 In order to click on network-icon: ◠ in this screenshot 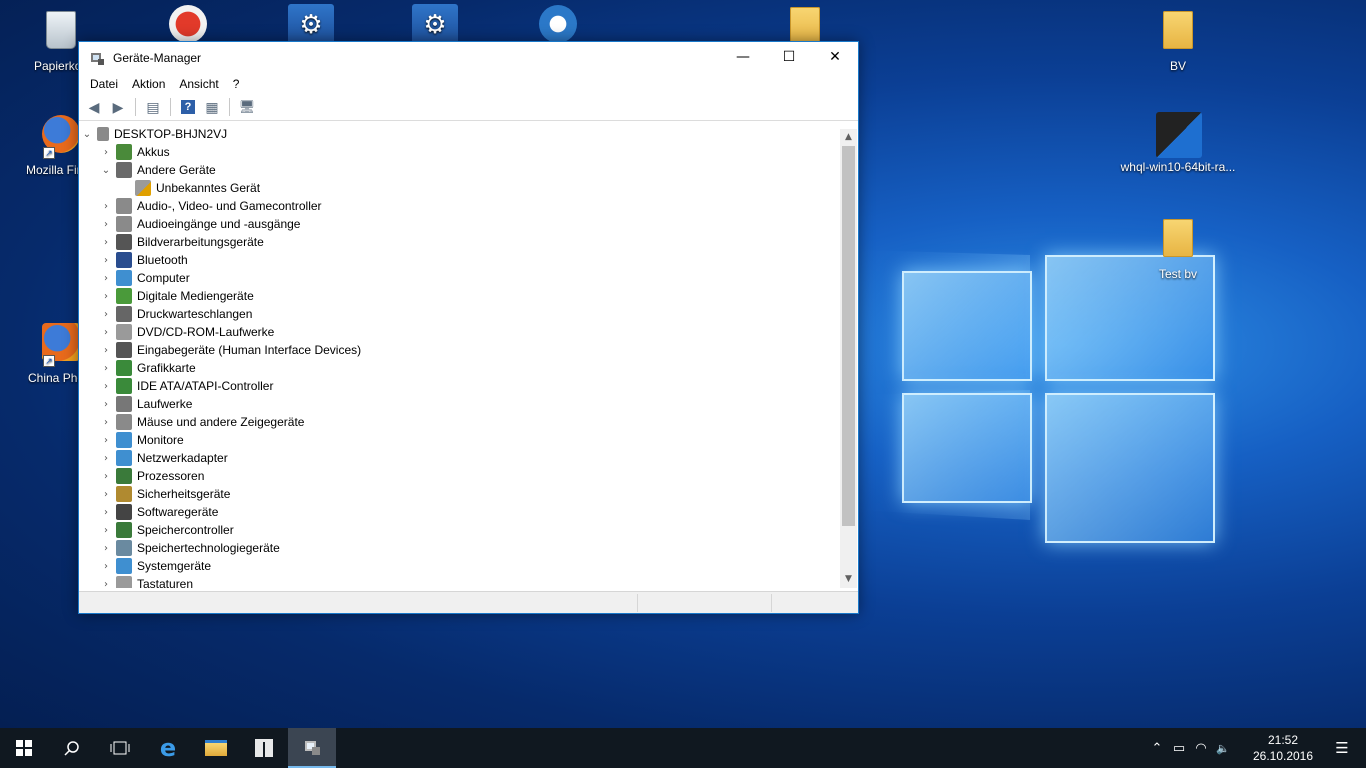, I will do `click(1201, 748)`.